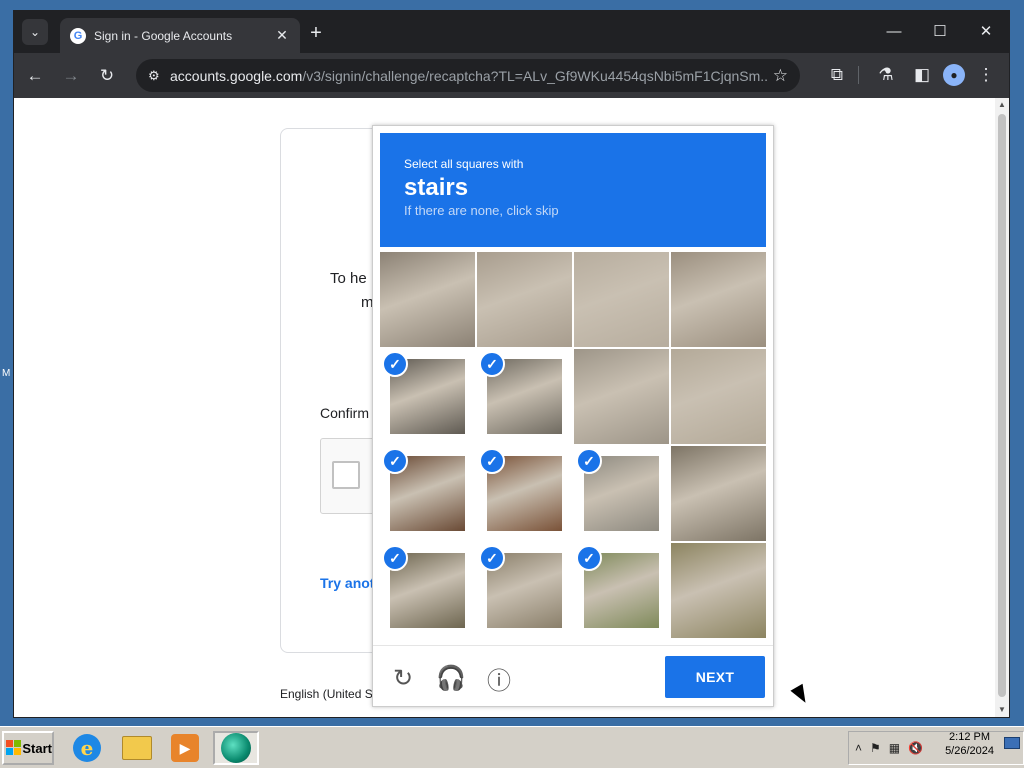 The height and width of the screenshot is (768, 1024). What do you see at coordinates (875, 748) in the screenshot?
I see `action-center-flag-icon: ⚑` at bounding box center [875, 748].